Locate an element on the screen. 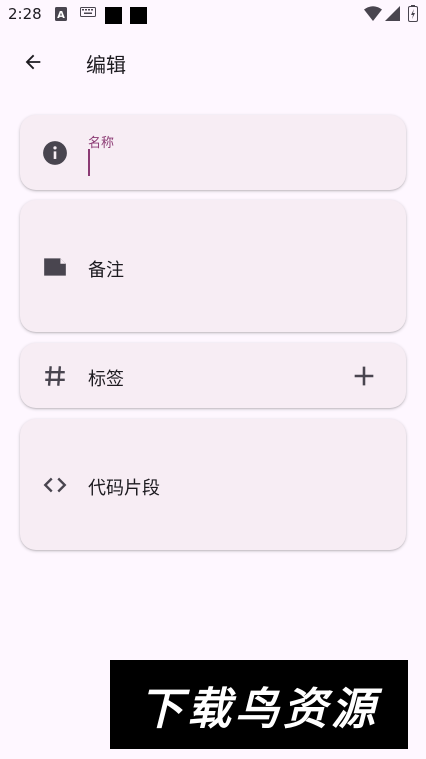 The height and width of the screenshot is (759, 426). status-bar: 2:28 A is located at coordinates (213, 15).